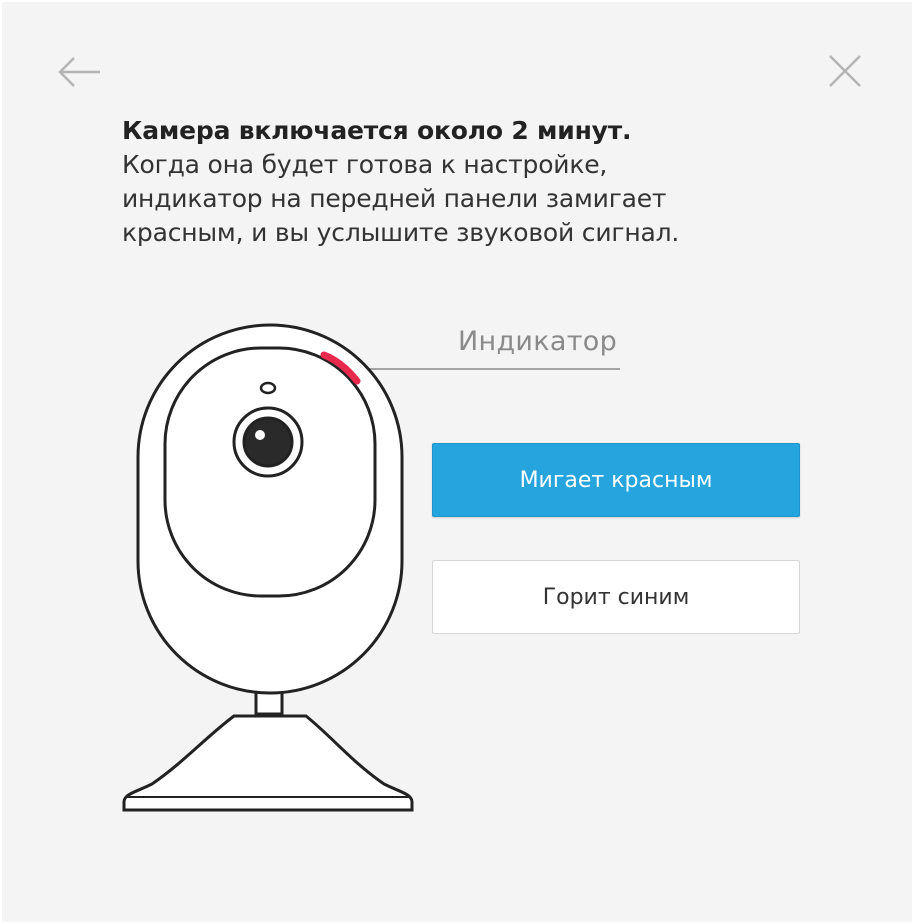  What do you see at coordinates (268, 388) in the screenshot?
I see `camera-sensor` at bounding box center [268, 388].